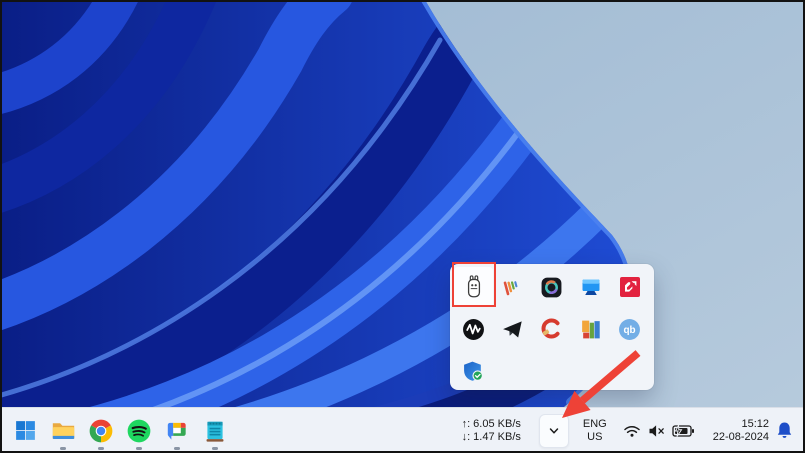 The height and width of the screenshot is (453, 805). Describe the element at coordinates (491, 423) in the screenshot. I see `net-speed-up: ↑: 6.05 KB/s` at that location.